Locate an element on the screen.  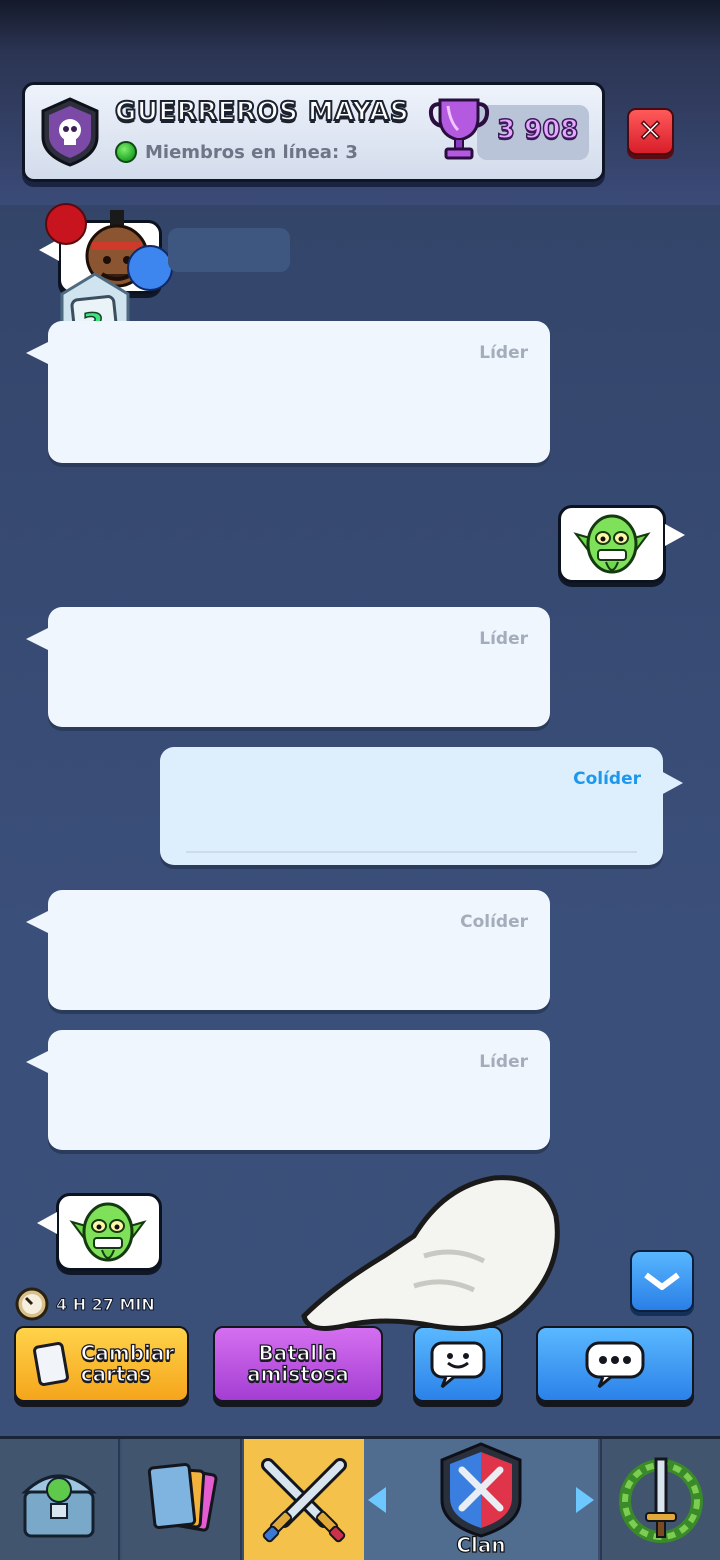
close-icon: ✕ is located at coordinates (650, 131).